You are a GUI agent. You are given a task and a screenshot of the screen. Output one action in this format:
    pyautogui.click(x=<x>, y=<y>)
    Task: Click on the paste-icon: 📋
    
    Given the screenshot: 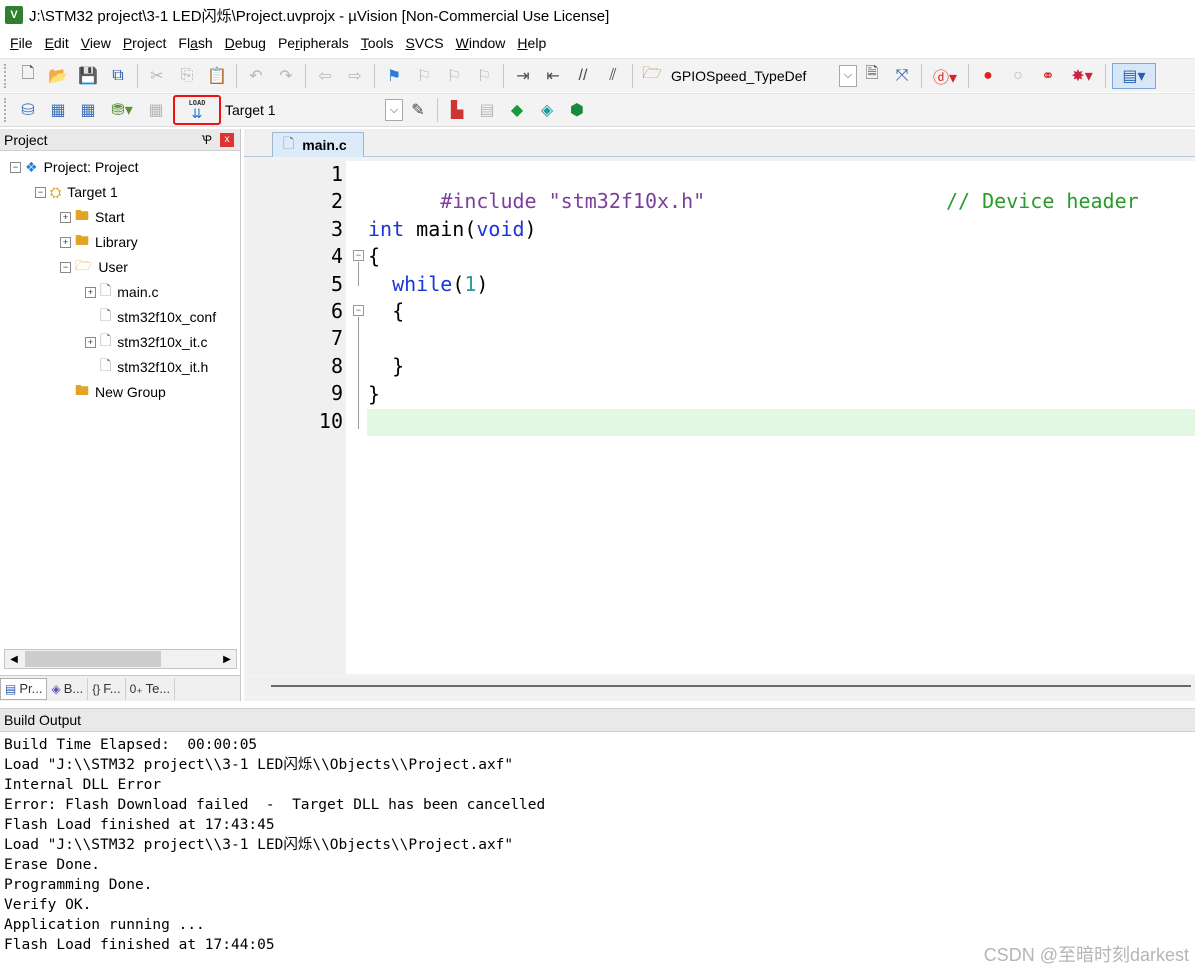 What is the action you would take?
    pyautogui.click(x=217, y=76)
    